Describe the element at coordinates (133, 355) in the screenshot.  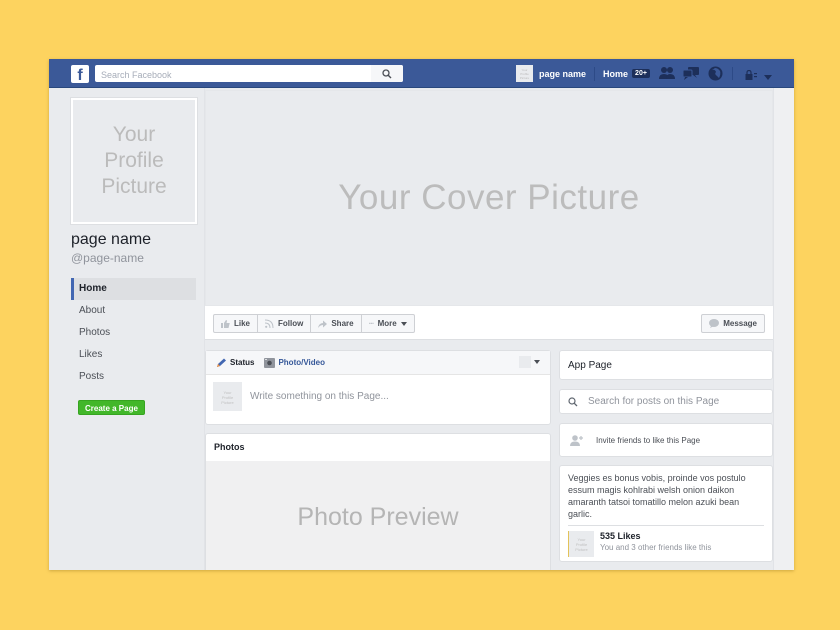
I see `sidebar-item-likes: Likes` at that location.